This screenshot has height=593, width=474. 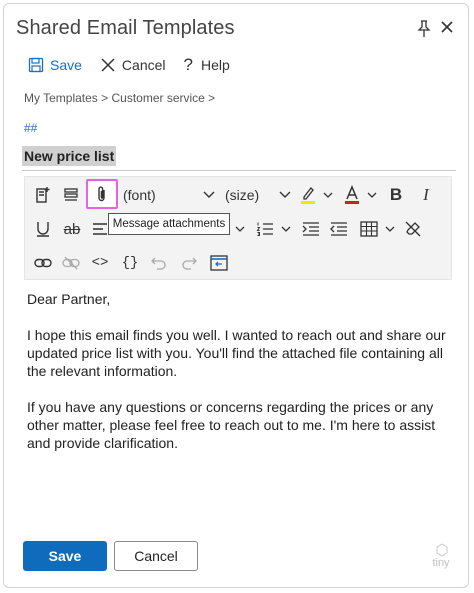 What do you see at coordinates (169, 224) in the screenshot?
I see `attachments-tooltip: Message attachments` at bounding box center [169, 224].